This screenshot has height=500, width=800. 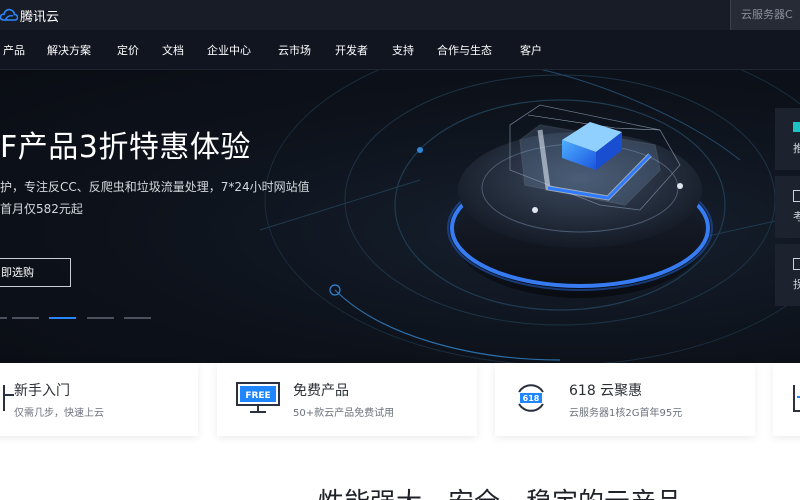 I want to click on logo-text: 腾讯云, so click(x=40, y=17).